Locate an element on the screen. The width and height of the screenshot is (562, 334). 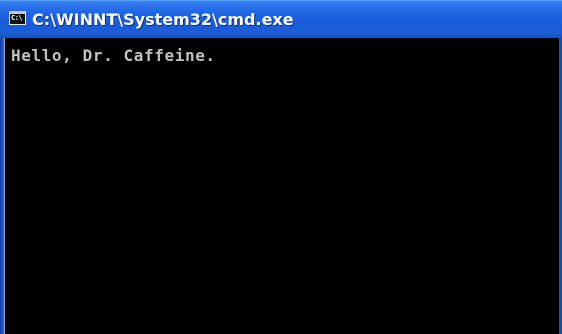
window-title: C:\WINNT\System32\cmd.exe is located at coordinates (163, 19).